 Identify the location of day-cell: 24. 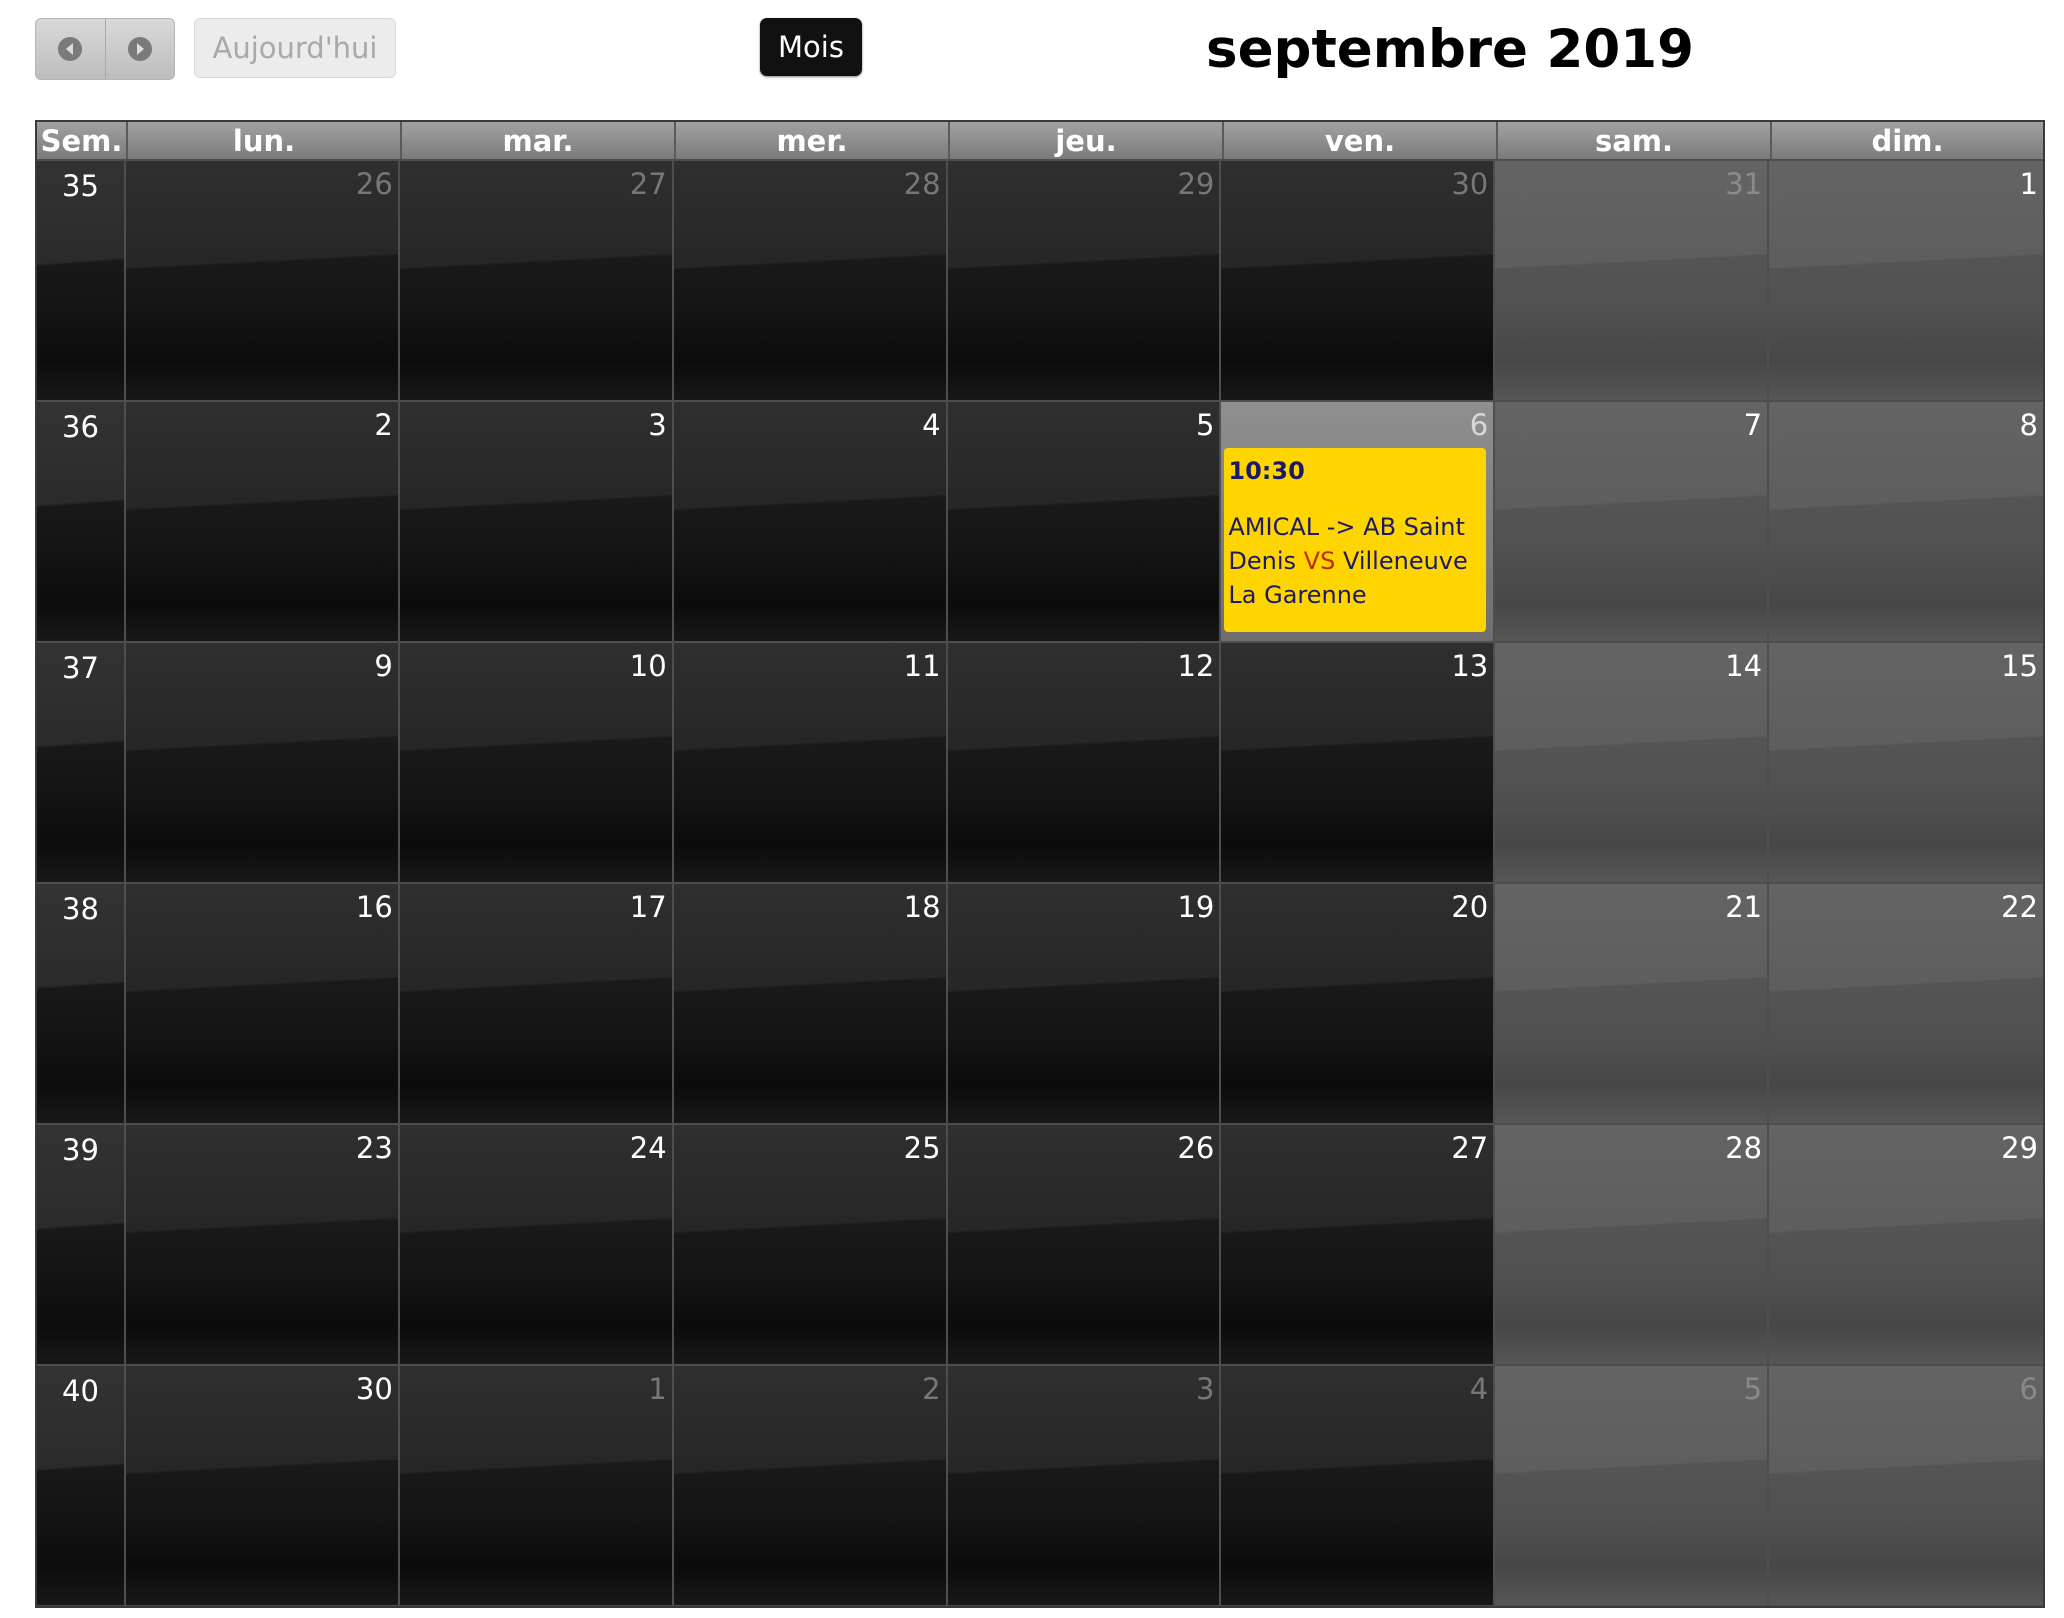
(536, 1244).